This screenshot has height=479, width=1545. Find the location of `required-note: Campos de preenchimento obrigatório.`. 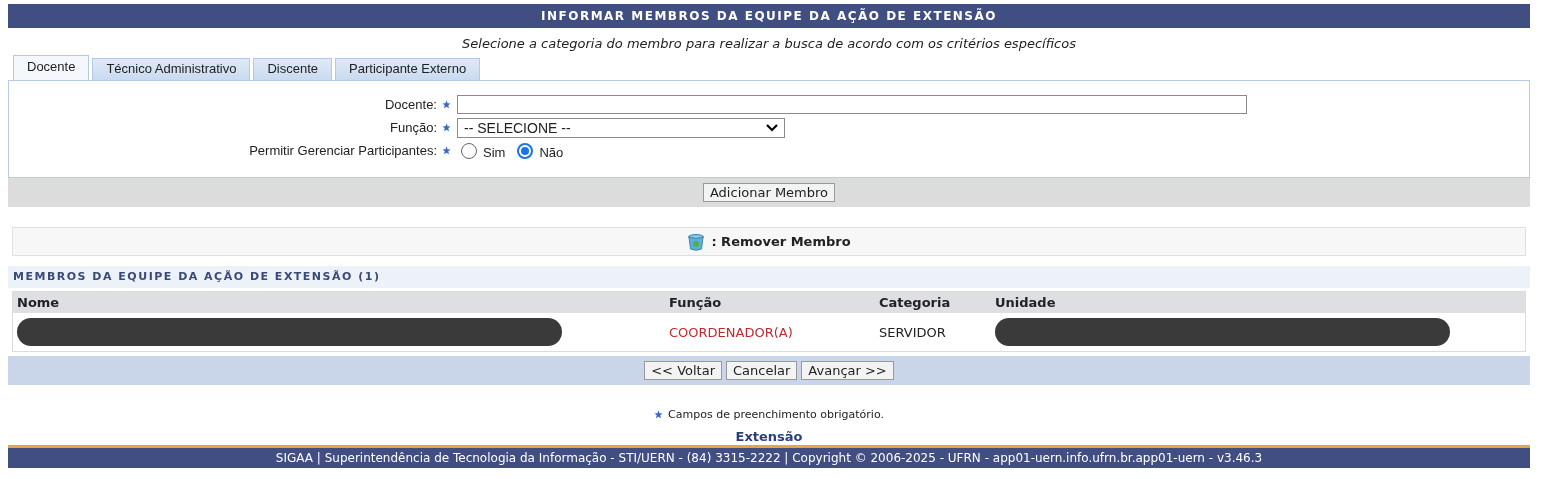

required-note: Campos de preenchimento obrigatório. is located at coordinates (776, 414).